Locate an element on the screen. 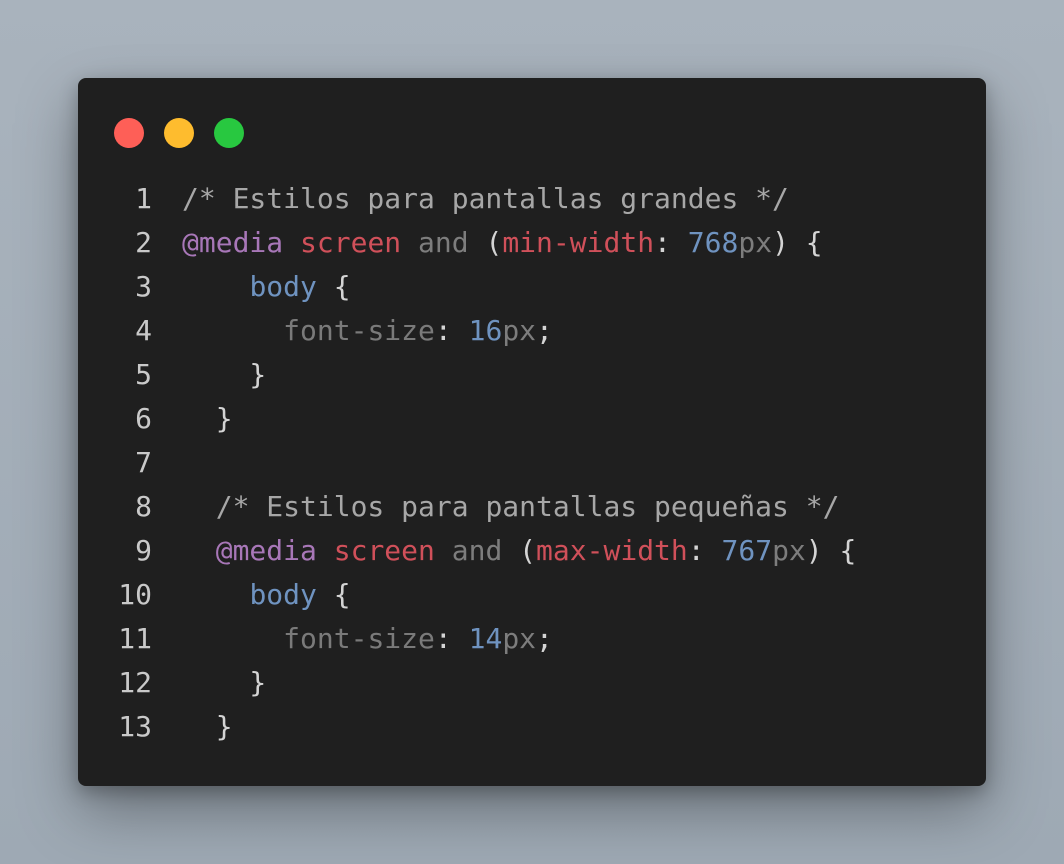 Image resolution: width=1064 pixels, height=864 pixels. close-dot is located at coordinates (129, 133).